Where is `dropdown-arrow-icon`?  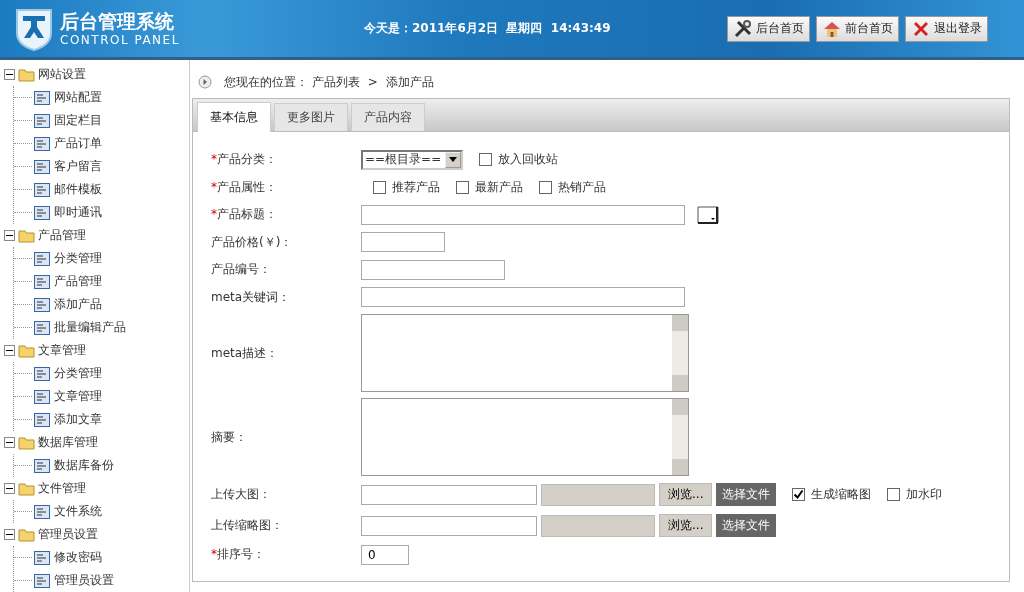
dropdown-arrow-icon is located at coordinates (453, 160).